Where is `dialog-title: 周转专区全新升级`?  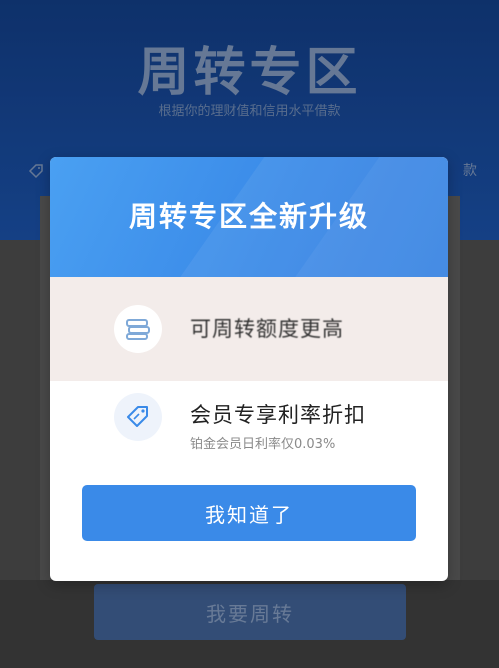
dialog-title: 周转专区全新升级 is located at coordinates (248, 216).